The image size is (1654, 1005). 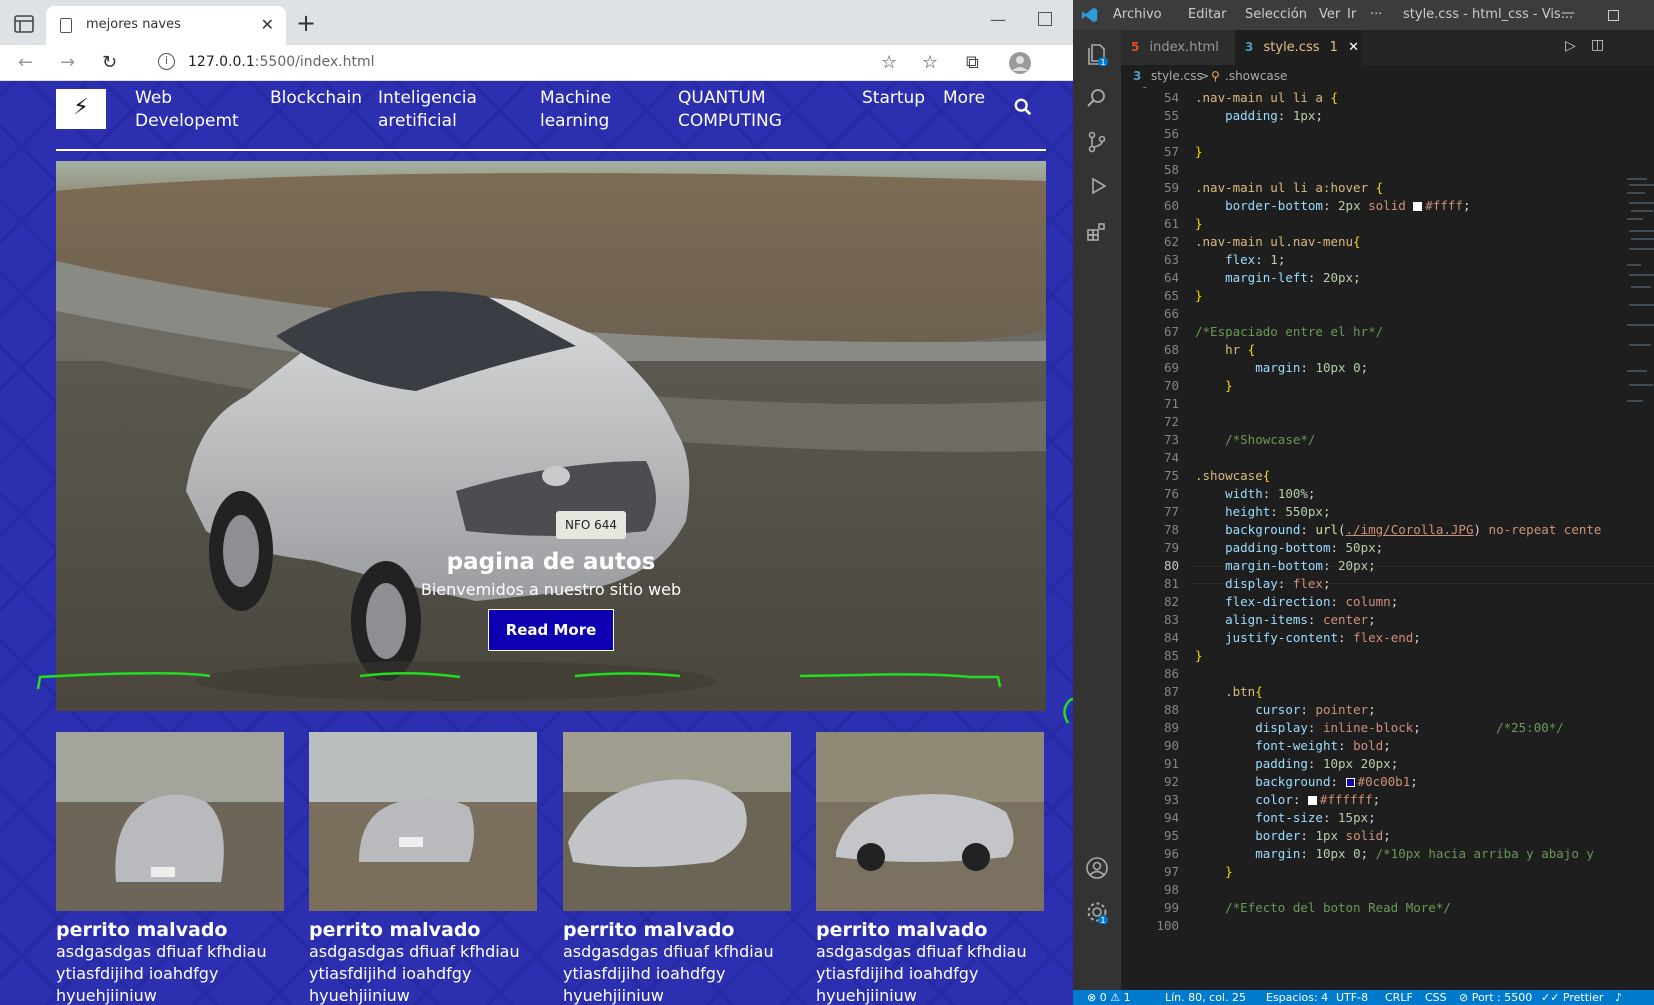 What do you see at coordinates (1387, 350) in the screenshot?
I see `code-line: 68 hr {` at bounding box center [1387, 350].